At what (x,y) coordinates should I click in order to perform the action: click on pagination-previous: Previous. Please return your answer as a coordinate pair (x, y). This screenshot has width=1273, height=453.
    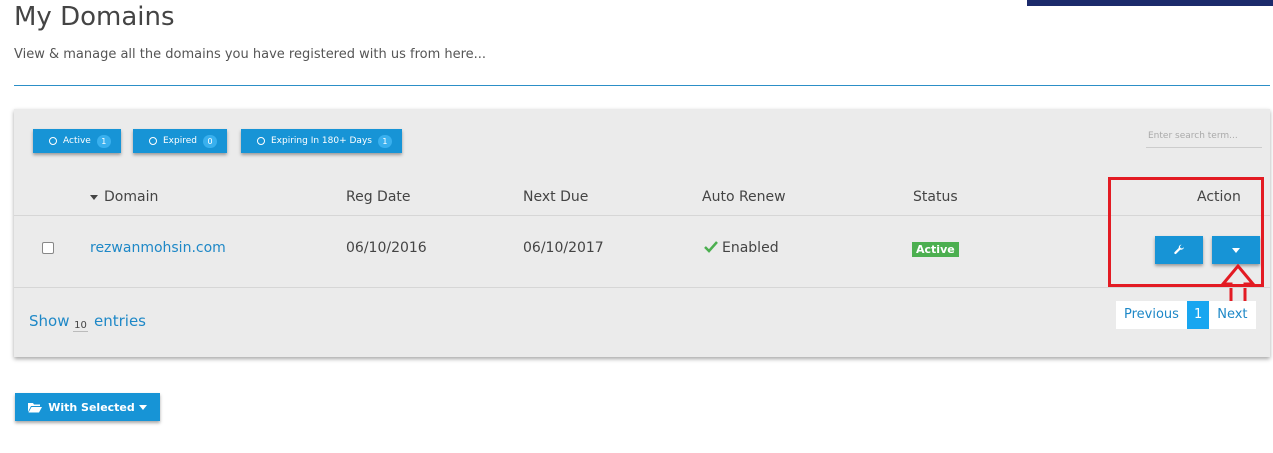
    Looking at the image, I should click on (1151, 315).